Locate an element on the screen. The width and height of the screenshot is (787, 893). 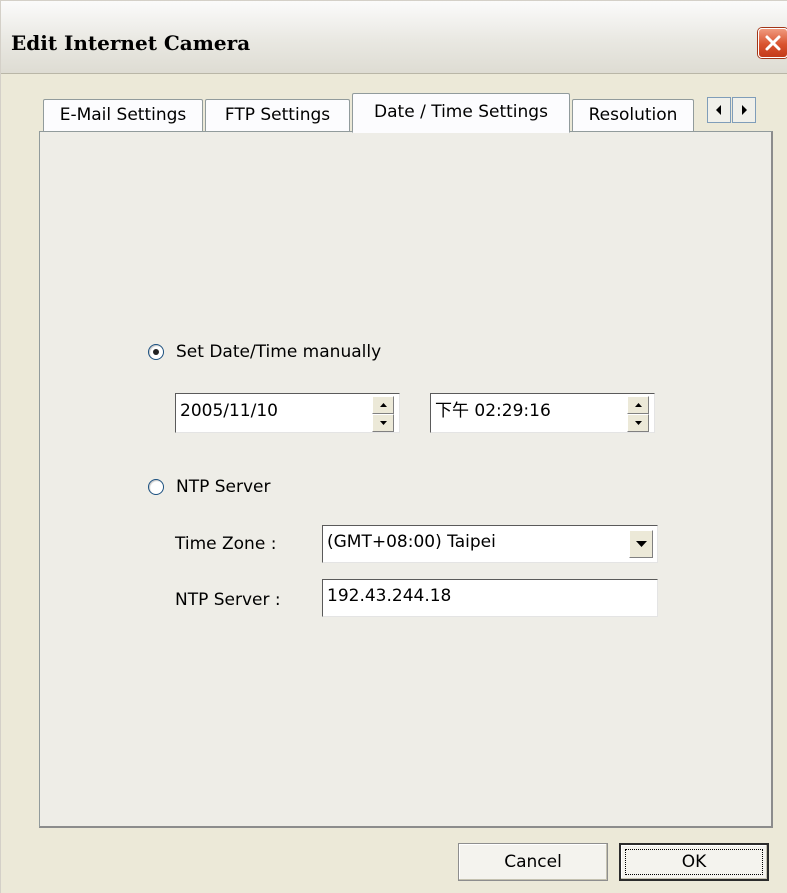
cancel-button: Cancel is located at coordinates (533, 862).